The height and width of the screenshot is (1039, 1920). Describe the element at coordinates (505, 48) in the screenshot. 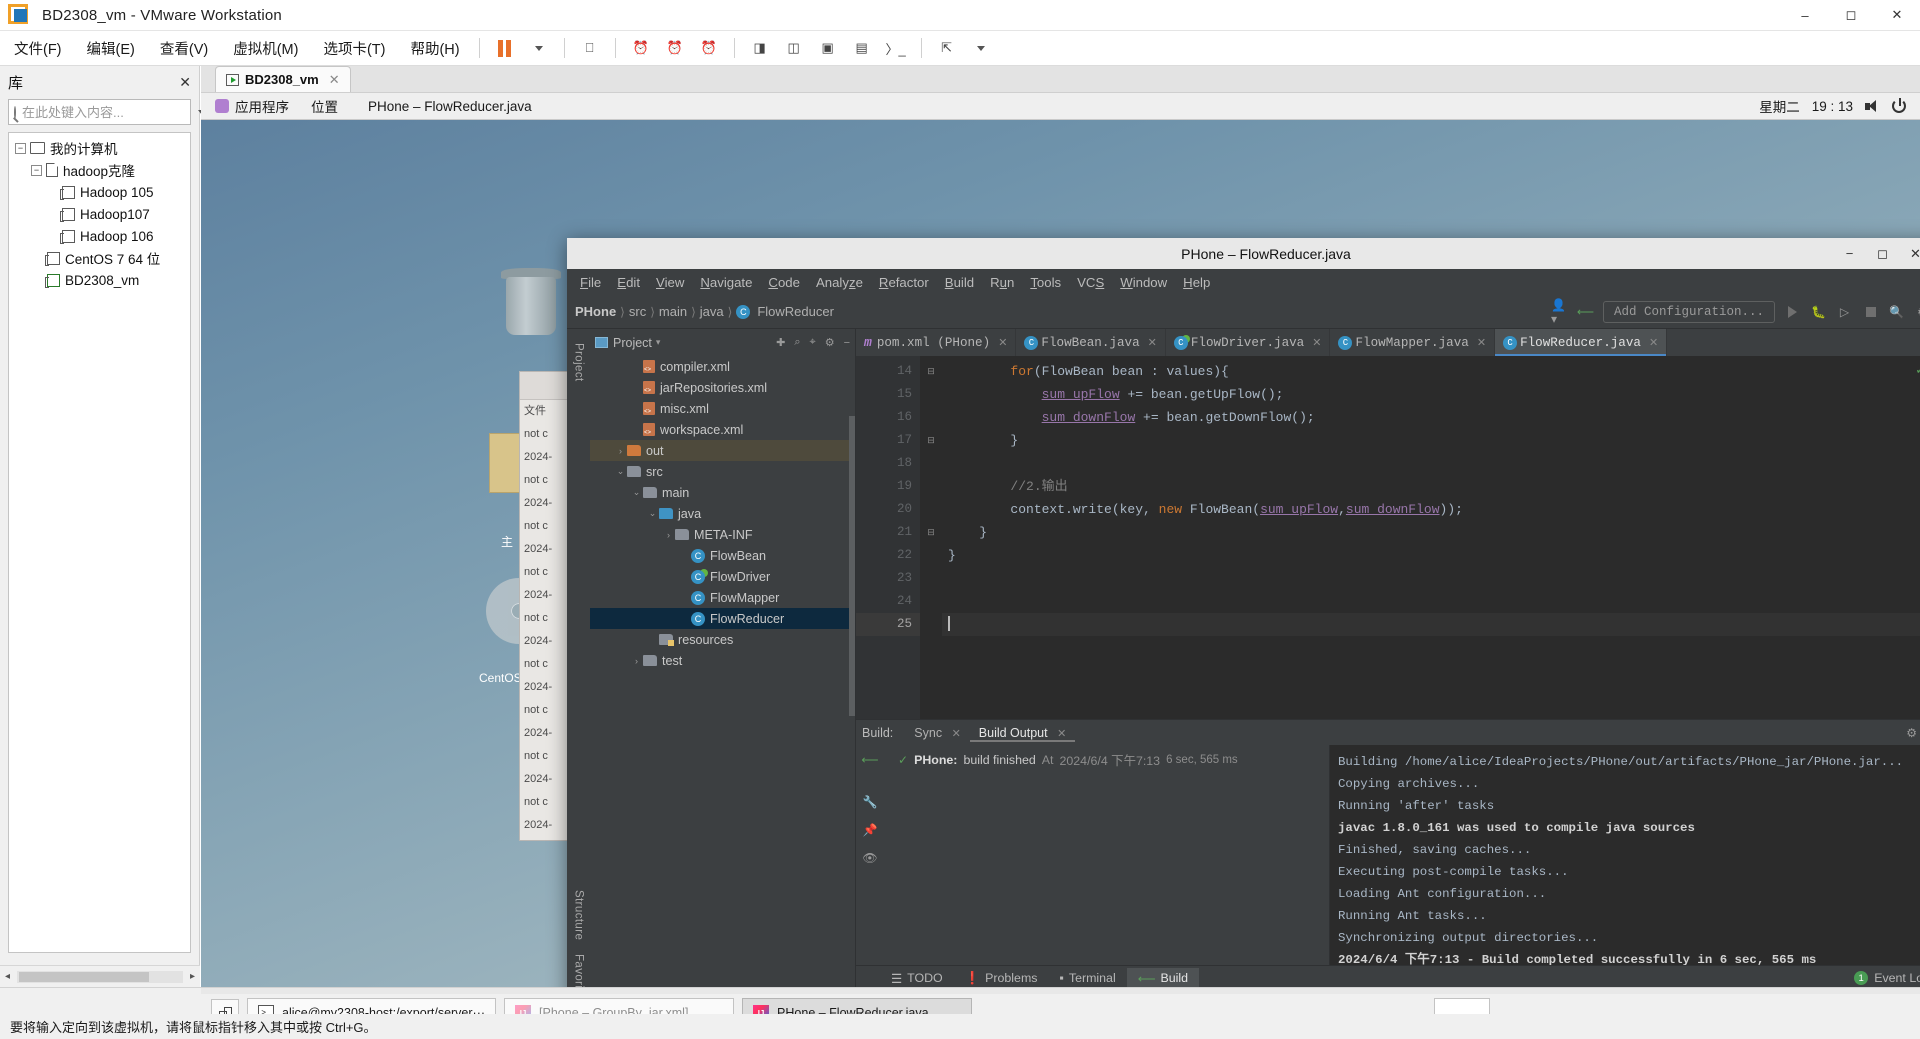

I see `pause-icon` at that location.